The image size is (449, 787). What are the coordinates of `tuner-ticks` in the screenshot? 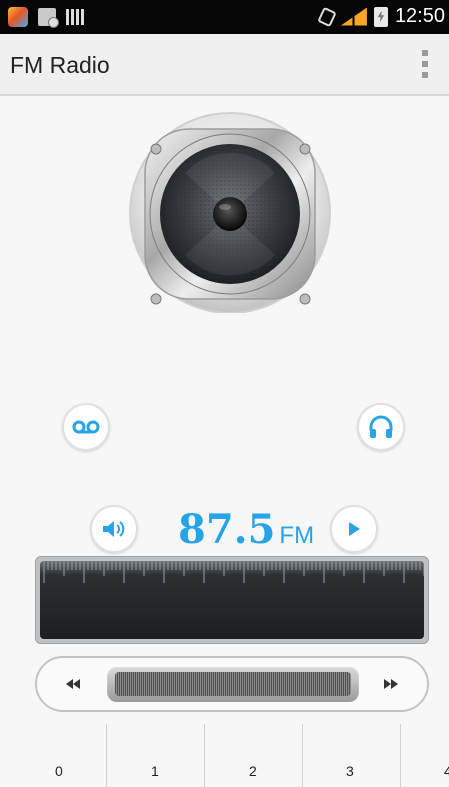 It's located at (233, 572).